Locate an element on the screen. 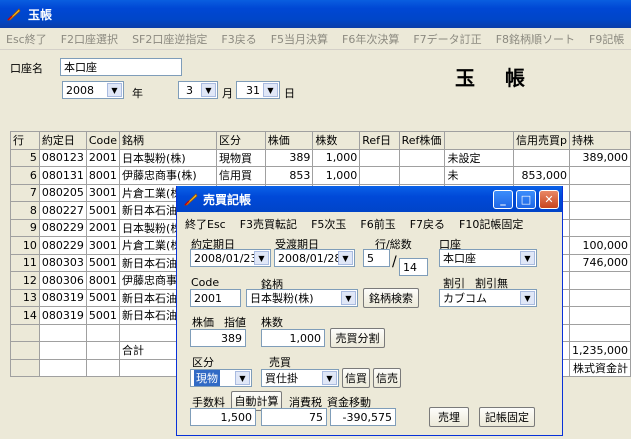 The height and width of the screenshot is (439, 631). menu-month-settle: F5当月決算 is located at coordinates (299, 39).